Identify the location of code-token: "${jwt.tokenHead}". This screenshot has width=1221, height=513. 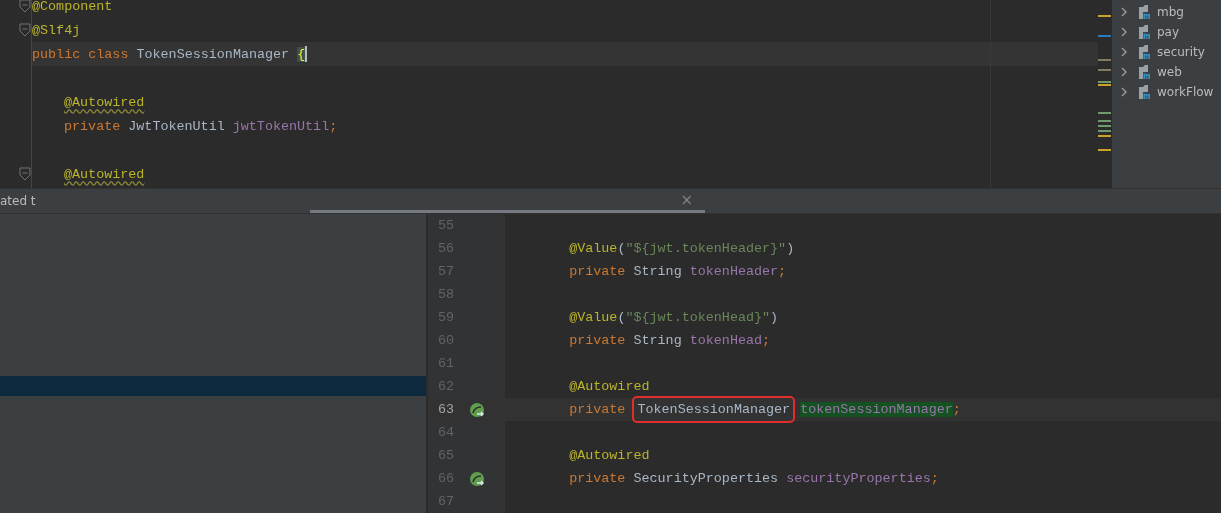
(698, 317).